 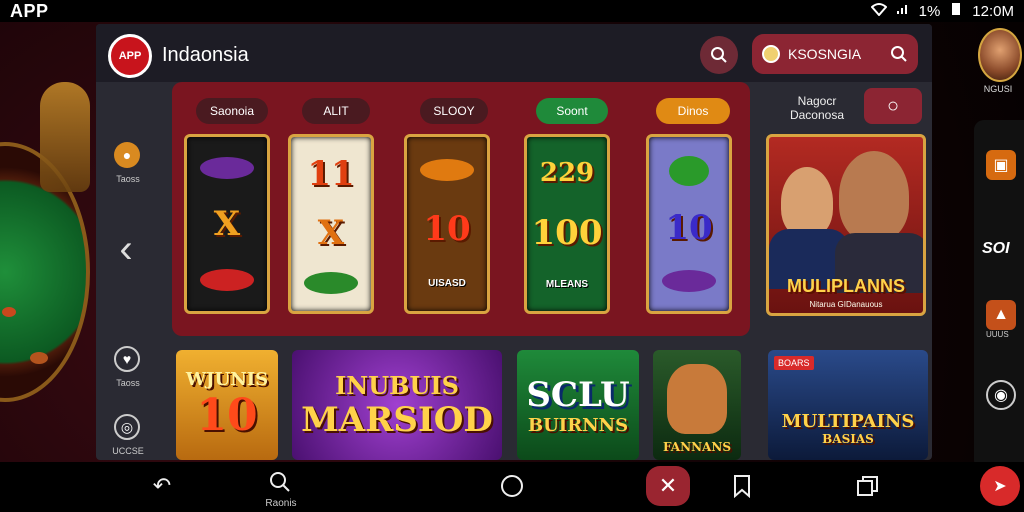 I want to click on avatar, so click(x=1000, y=55).